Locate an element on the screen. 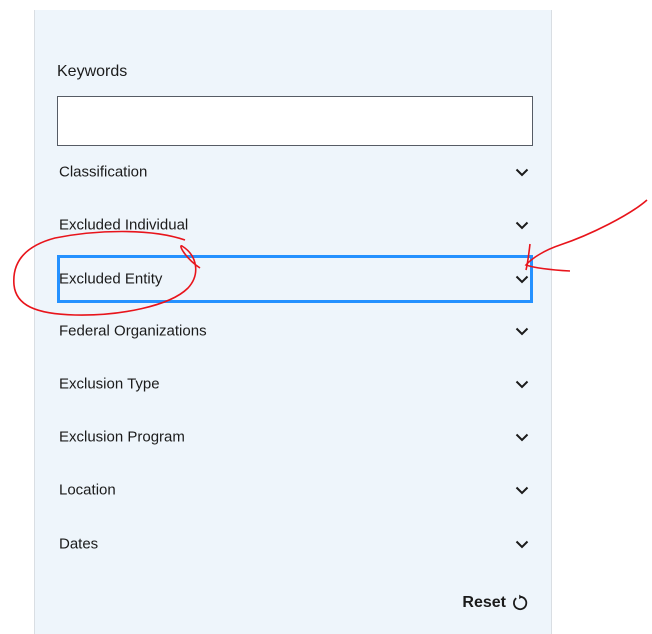 This screenshot has height=634, width=652. accordion-label: Excluded Individual is located at coordinates (124, 225).